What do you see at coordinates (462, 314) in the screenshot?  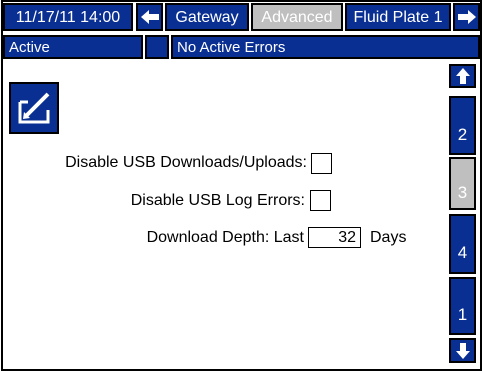 I see `side-tab-1-label: 1` at bounding box center [462, 314].